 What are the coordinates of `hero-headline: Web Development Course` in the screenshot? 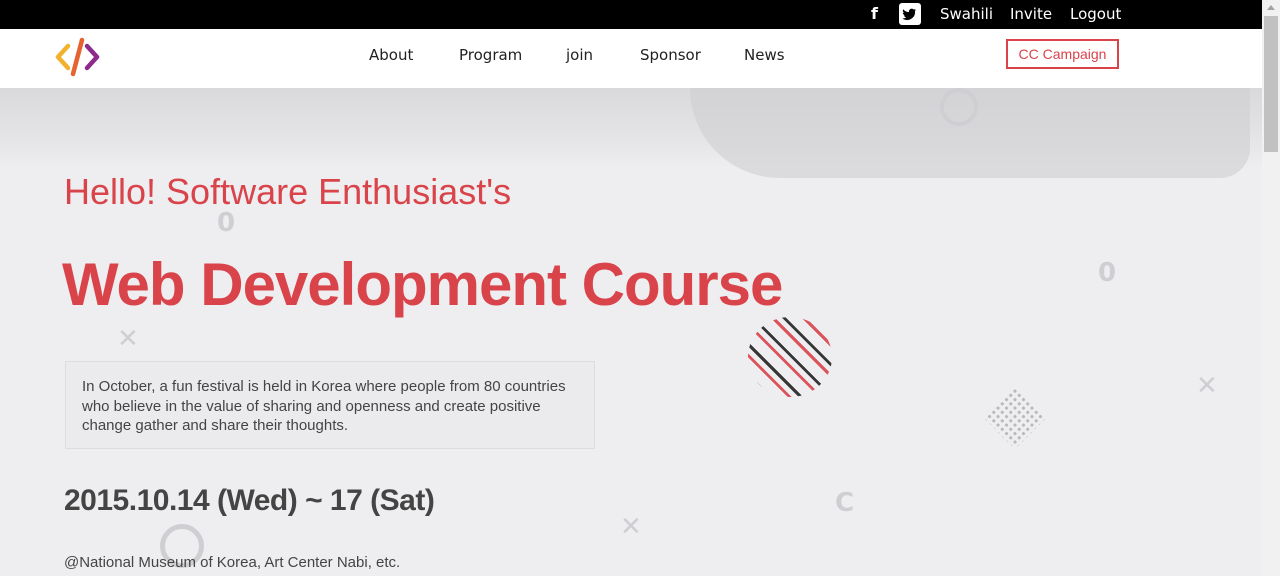 It's located at (422, 284).